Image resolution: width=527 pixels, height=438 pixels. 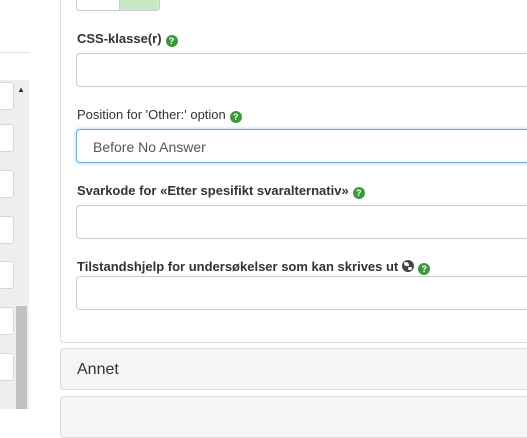 What do you see at coordinates (301, 70) in the screenshot?
I see `css-class-input` at bounding box center [301, 70].